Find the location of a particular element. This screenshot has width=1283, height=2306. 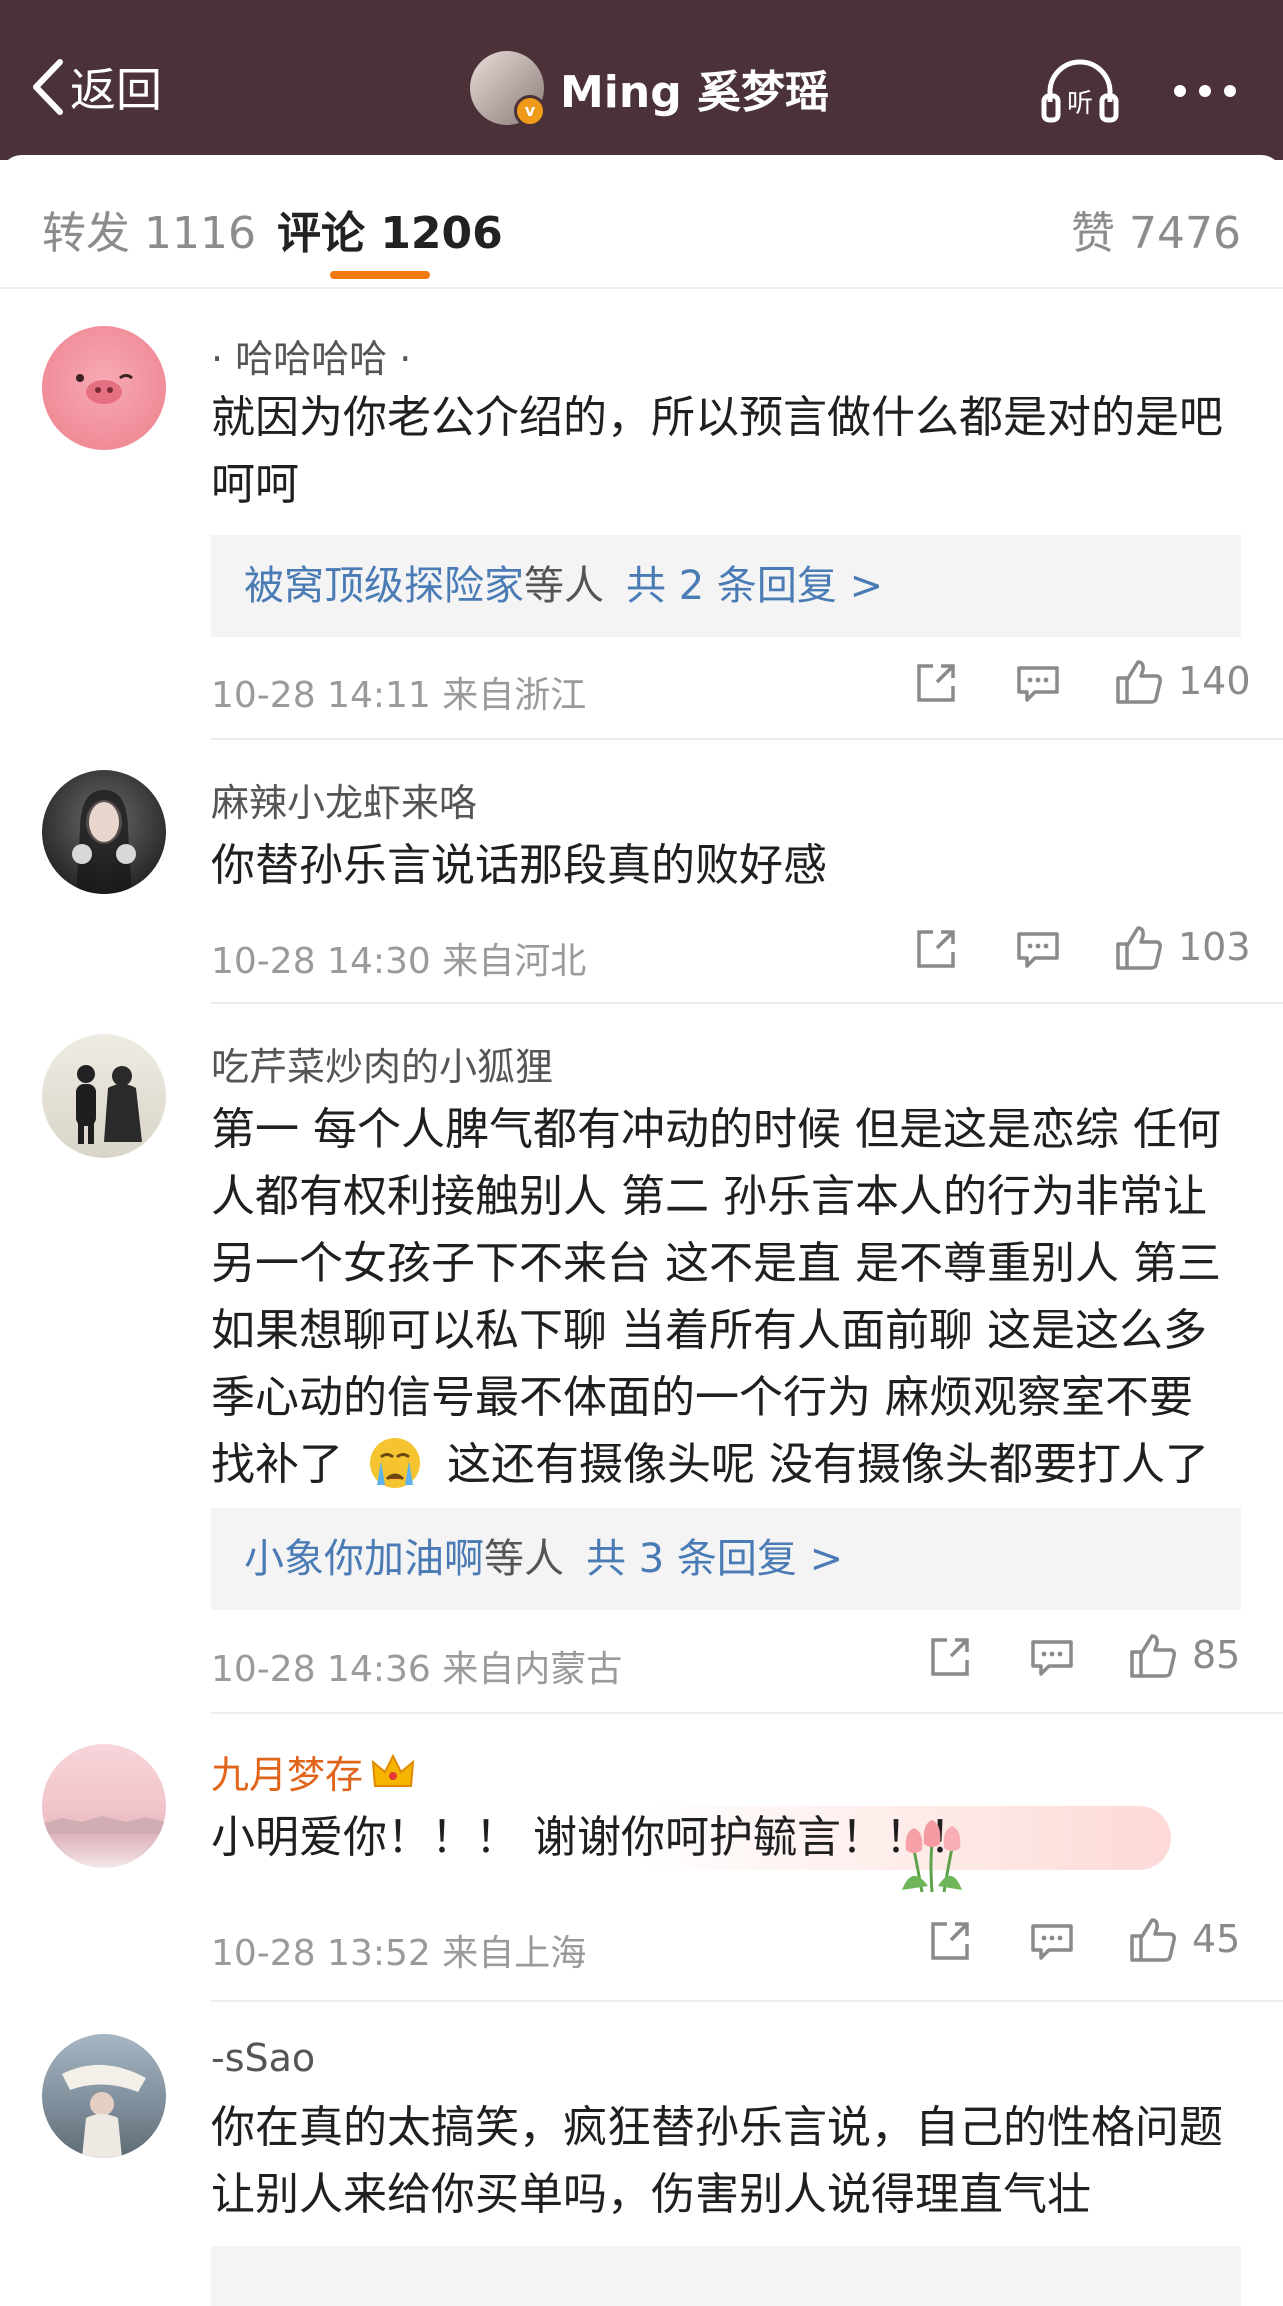

reply-count-link: 共 3 条回复 > is located at coordinates (715, 1559).